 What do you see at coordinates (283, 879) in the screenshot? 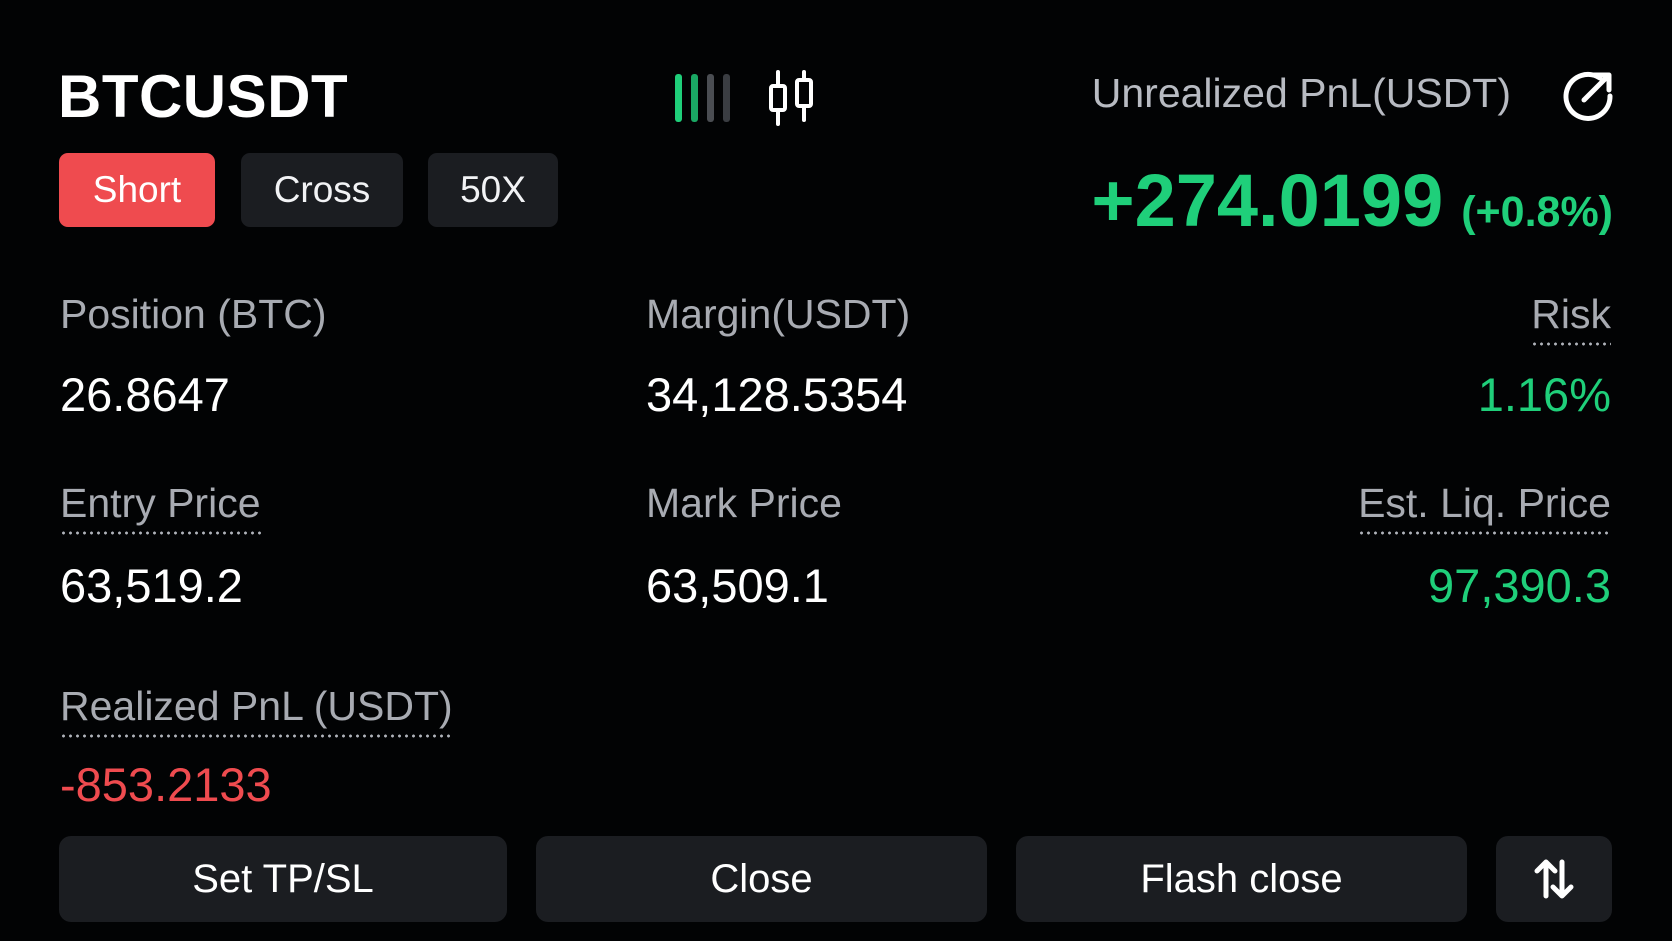
I see `set-tpsl-button: Set TP/SL` at bounding box center [283, 879].